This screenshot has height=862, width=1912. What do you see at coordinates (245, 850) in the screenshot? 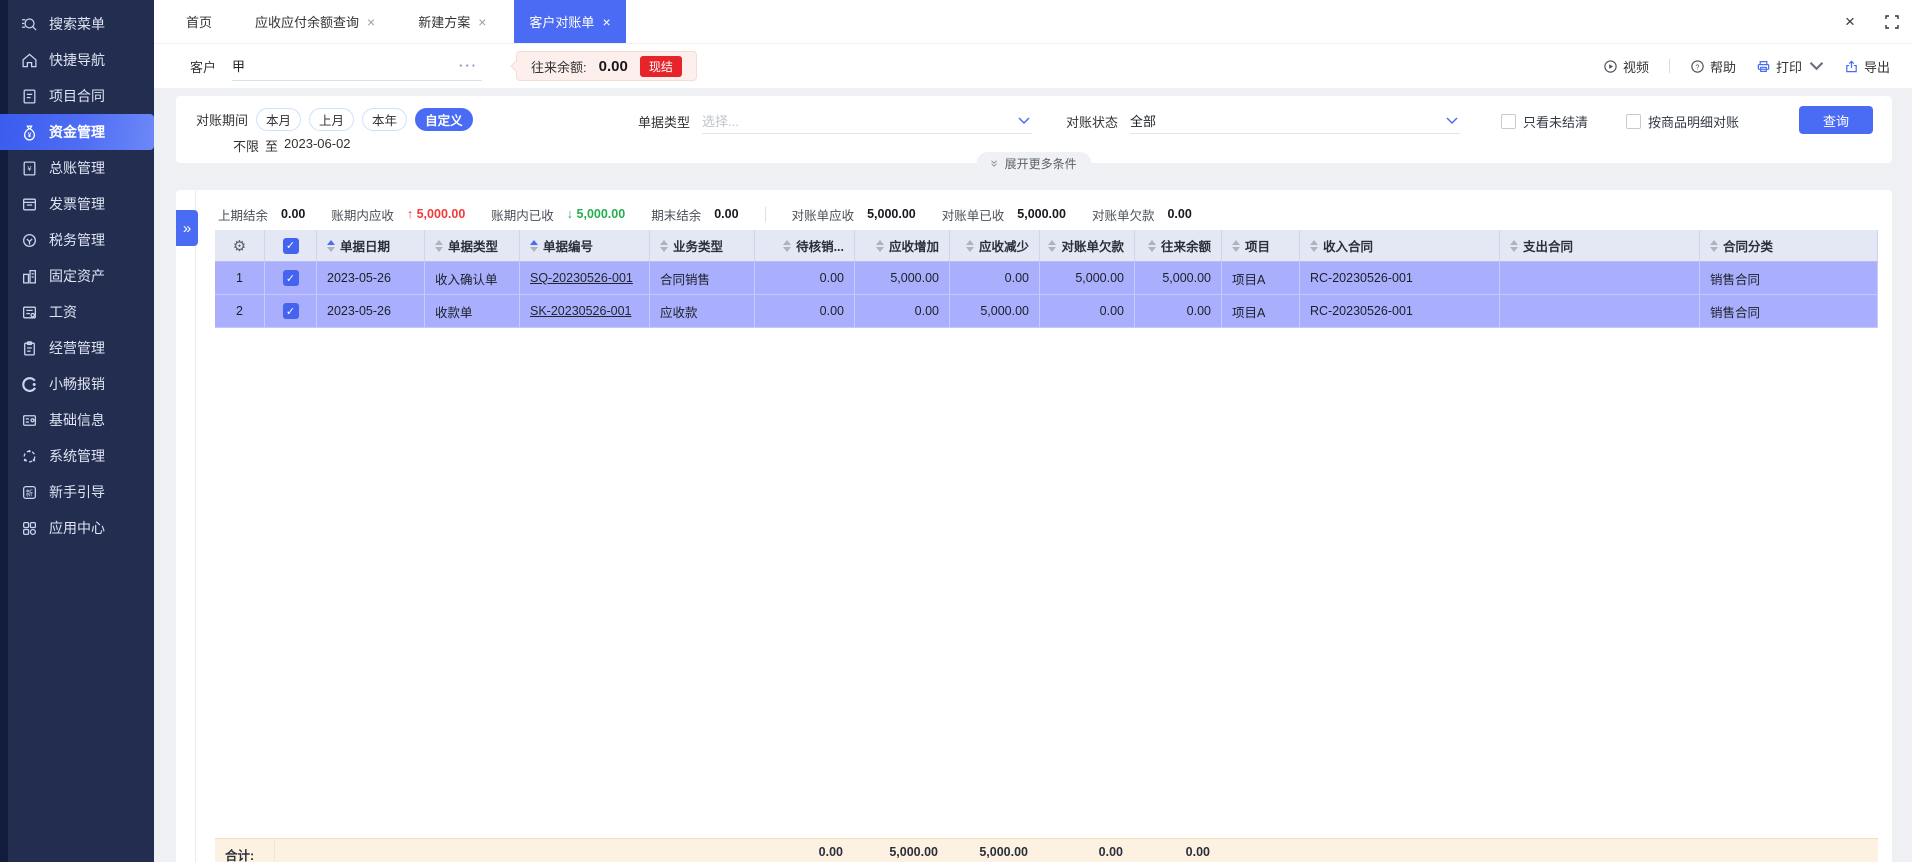
I see `totals-label: 合计:` at bounding box center [245, 850].